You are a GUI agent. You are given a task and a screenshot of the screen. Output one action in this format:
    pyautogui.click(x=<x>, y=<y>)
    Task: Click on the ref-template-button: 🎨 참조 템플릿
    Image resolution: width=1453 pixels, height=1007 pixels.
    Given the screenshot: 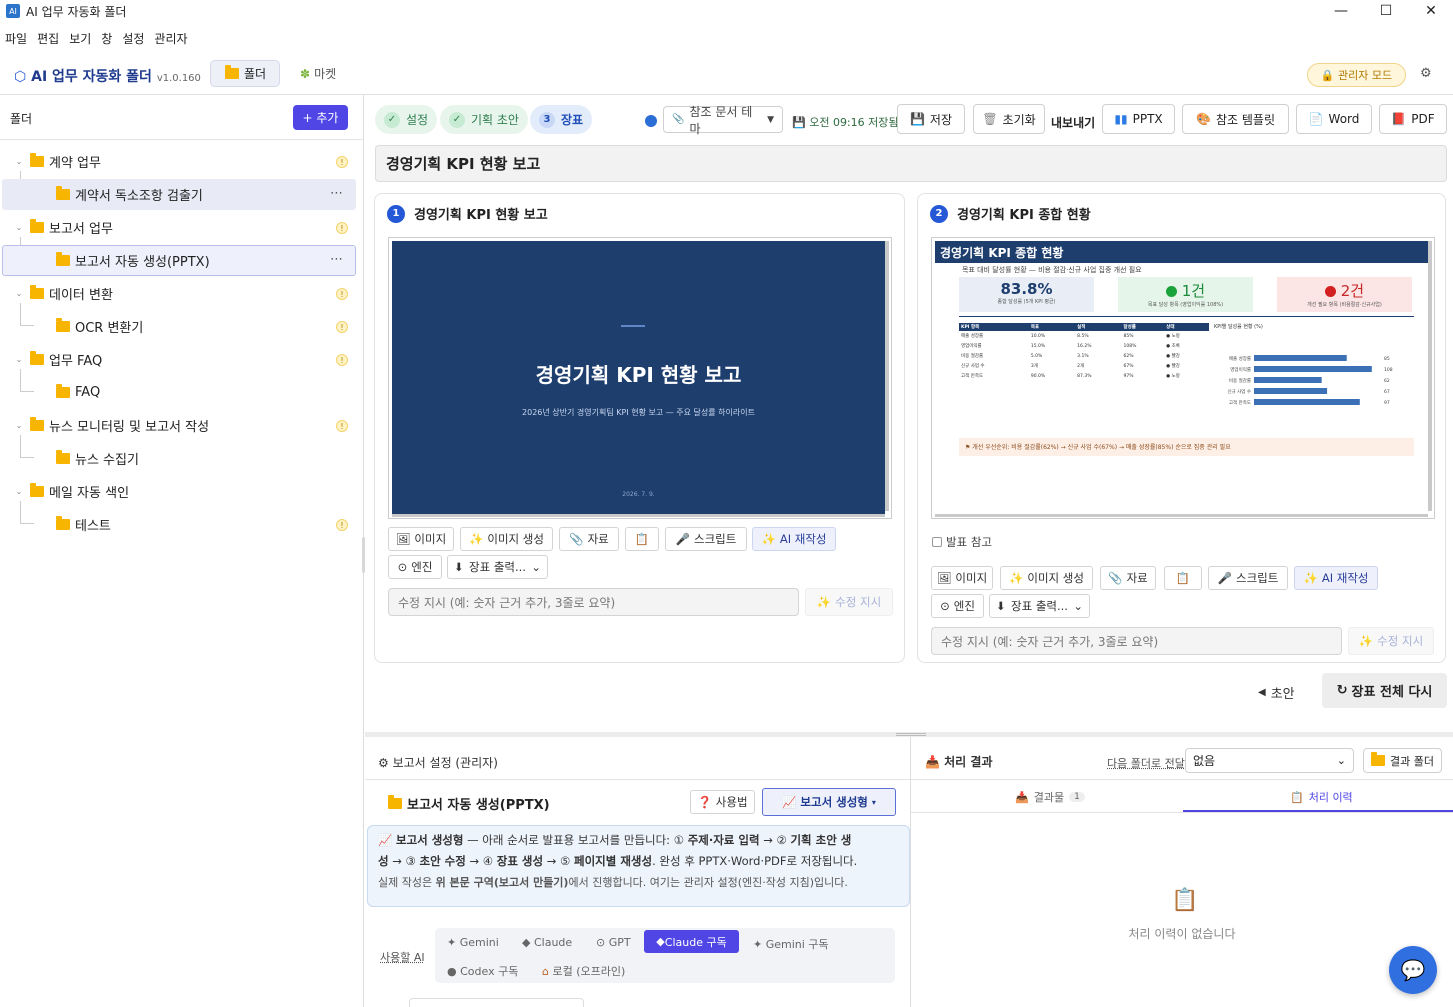 What is the action you would take?
    pyautogui.click(x=1235, y=119)
    